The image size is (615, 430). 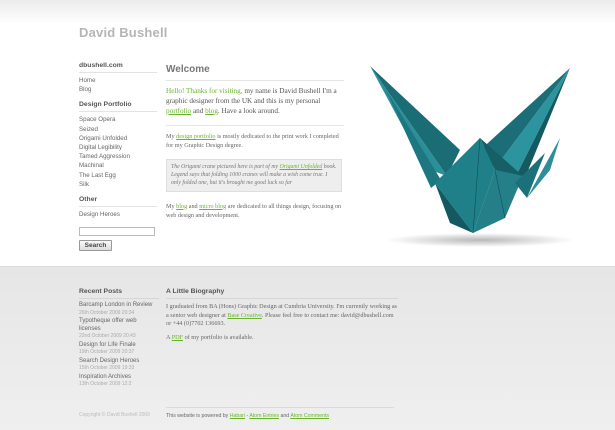 I want to click on sidebar-item-space-opera: Space Opera, so click(x=118, y=119).